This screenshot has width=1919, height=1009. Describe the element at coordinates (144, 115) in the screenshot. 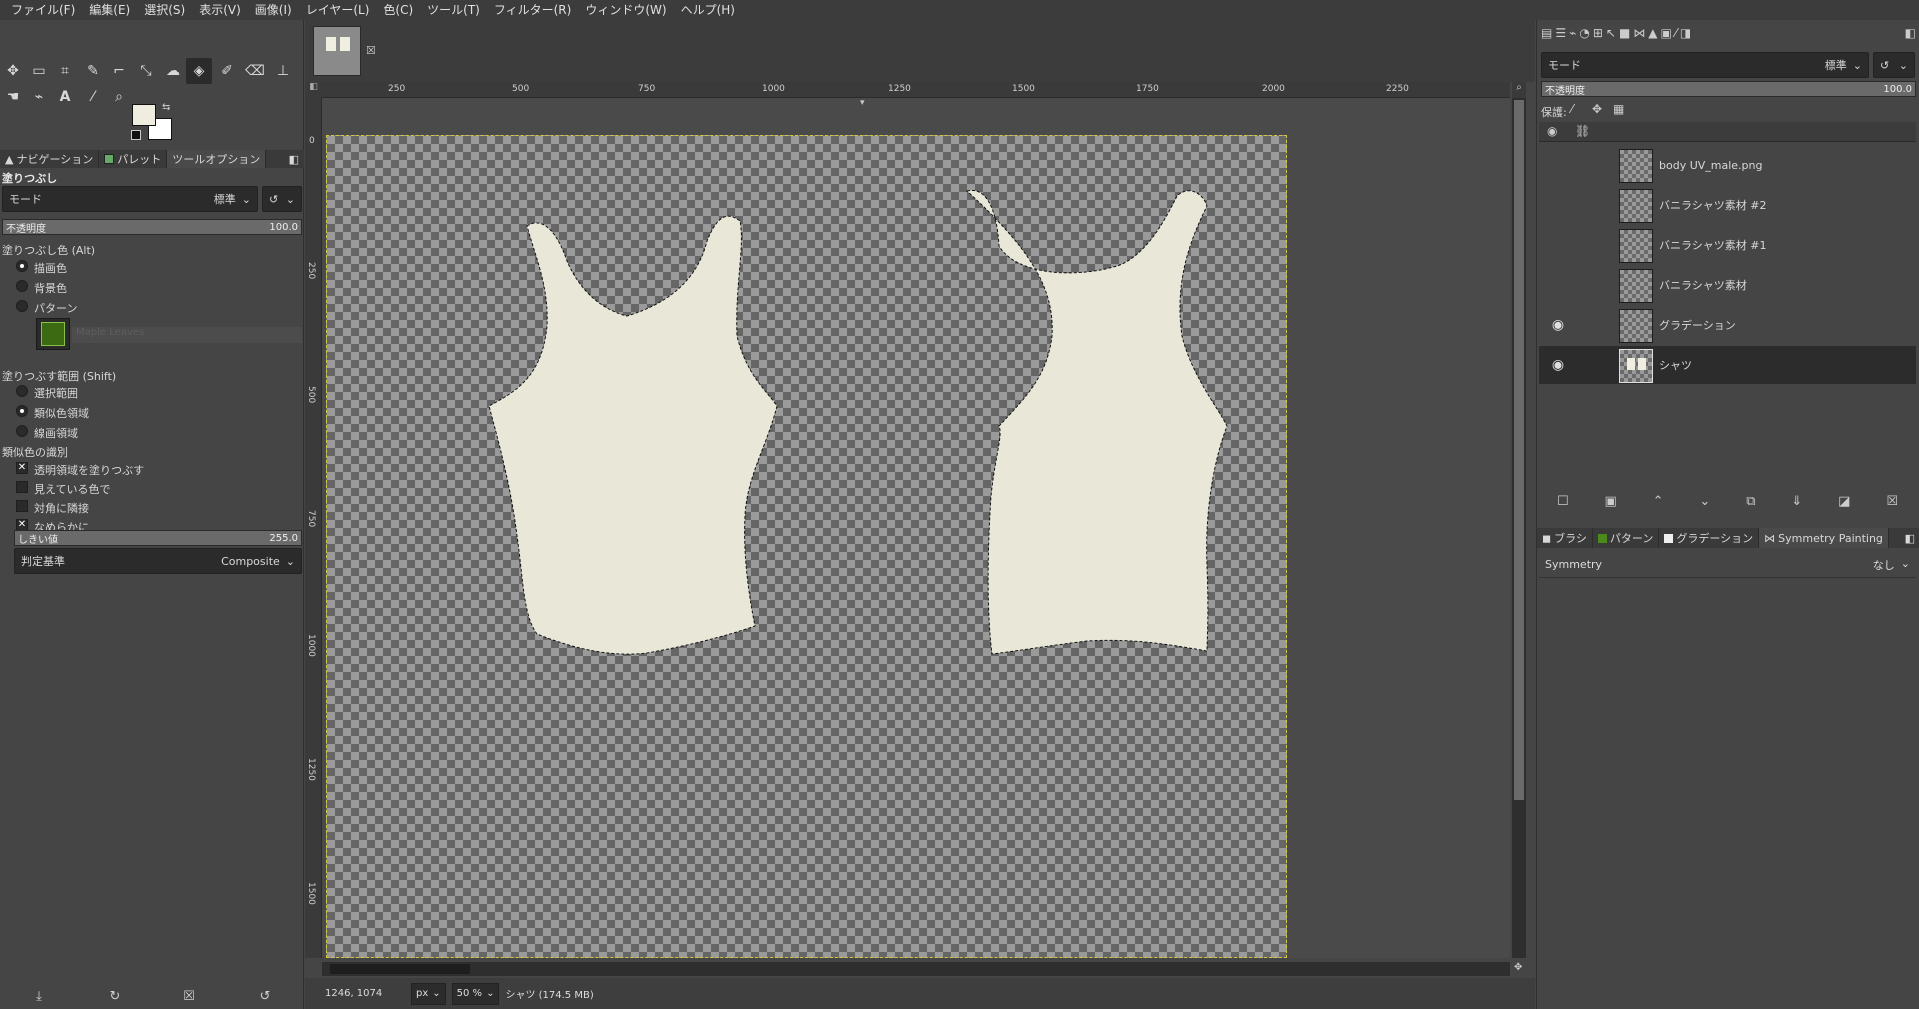

I see `foreground-color-swatch` at that location.